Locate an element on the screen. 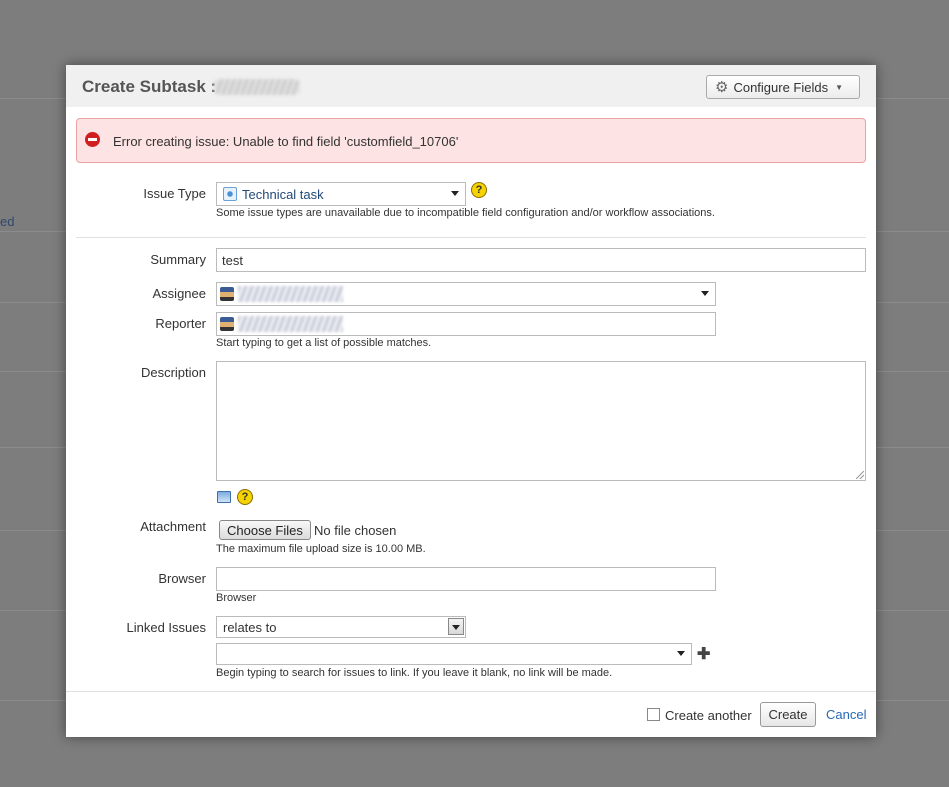  description-label: Description is located at coordinates (173, 372).